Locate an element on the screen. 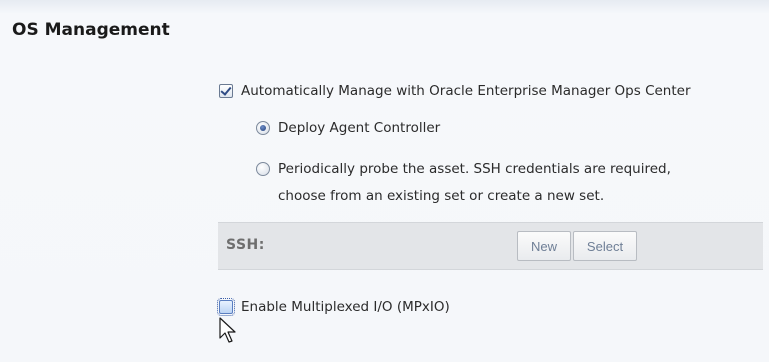  radio-selected-dot is located at coordinates (263, 128).